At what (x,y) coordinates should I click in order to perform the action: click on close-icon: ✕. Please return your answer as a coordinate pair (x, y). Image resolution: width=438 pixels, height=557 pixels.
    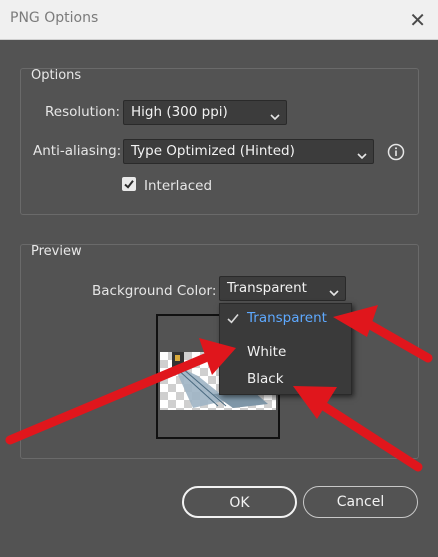
    Looking at the image, I should click on (417, 20).